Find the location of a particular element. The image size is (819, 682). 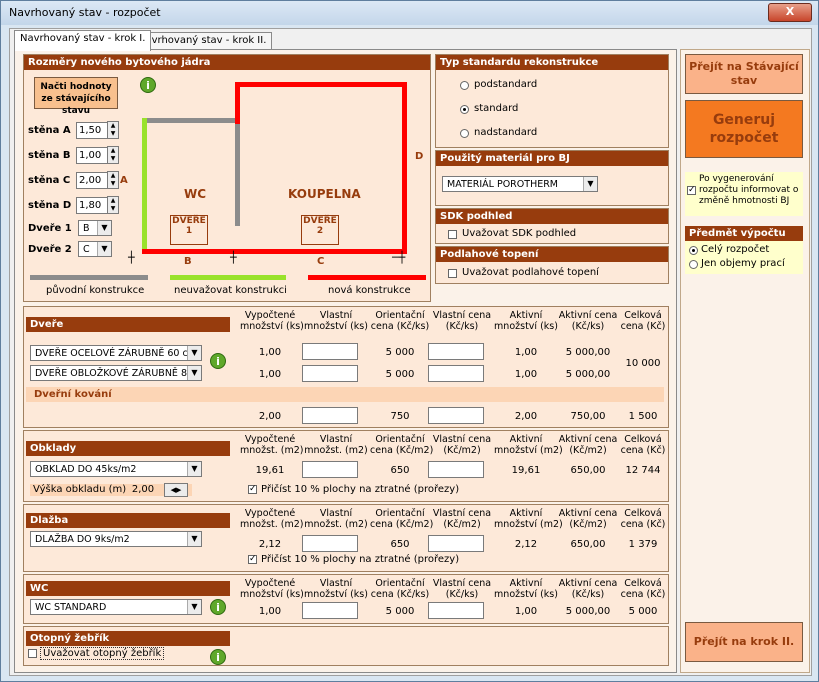

door-1-symbol: DVEŘE 1 is located at coordinates (189, 230).